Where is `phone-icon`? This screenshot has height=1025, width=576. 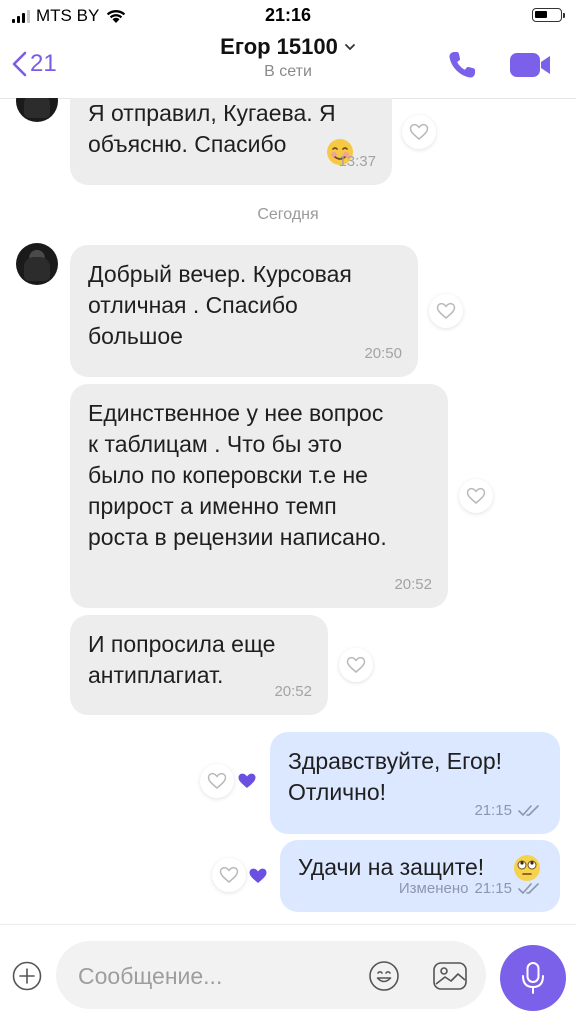
phone-icon is located at coordinates (462, 65).